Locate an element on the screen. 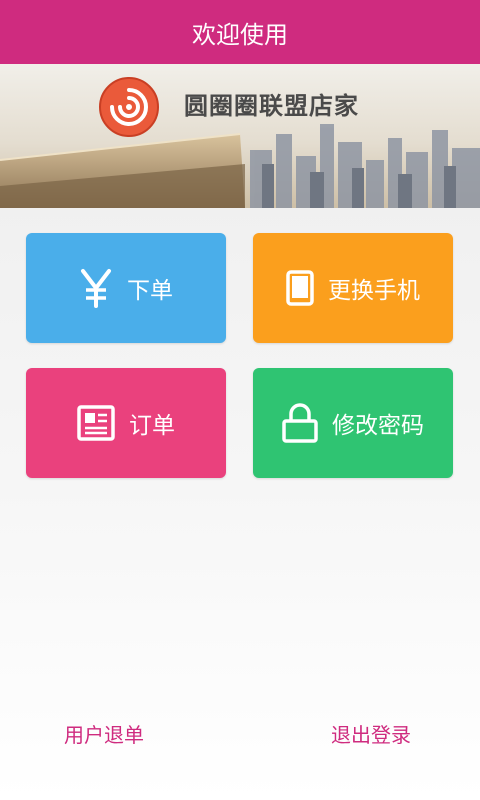 Image resolution: width=480 pixels, height=800 pixels. page-title: 欢迎使用 is located at coordinates (240, 34).